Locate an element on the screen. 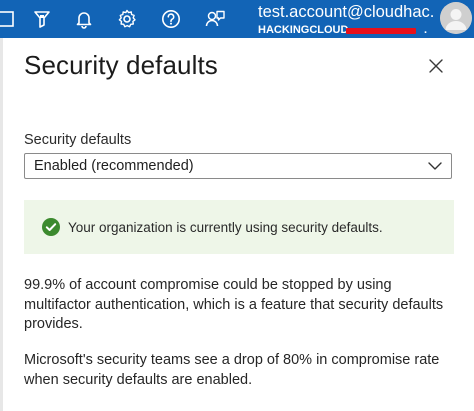 The image size is (474, 411). redaction-mark is located at coordinates (381, 31).